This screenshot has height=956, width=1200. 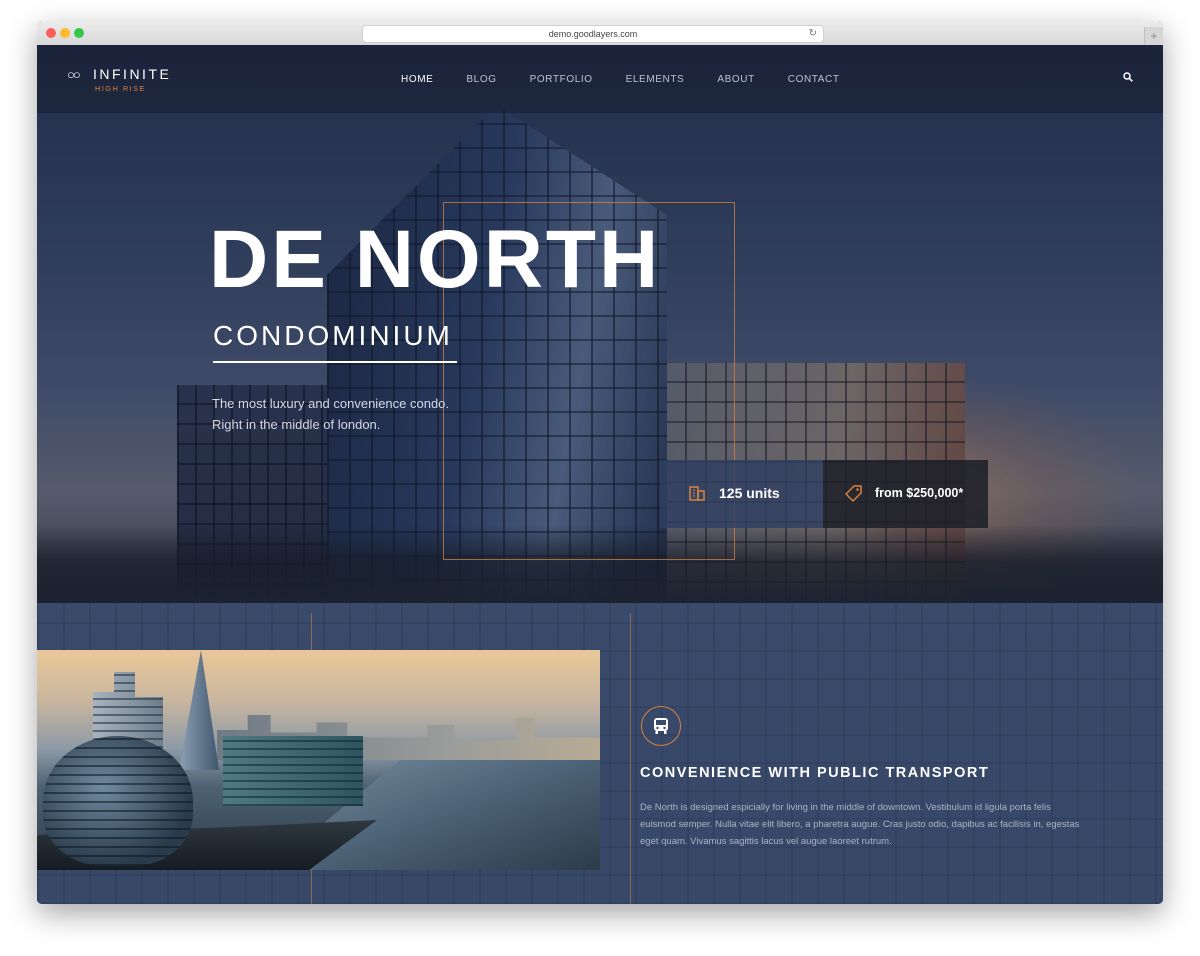 What do you see at coordinates (333, 335) in the screenshot?
I see `hero-subtitle: CONDOMINIUM` at bounding box center [333, 335].